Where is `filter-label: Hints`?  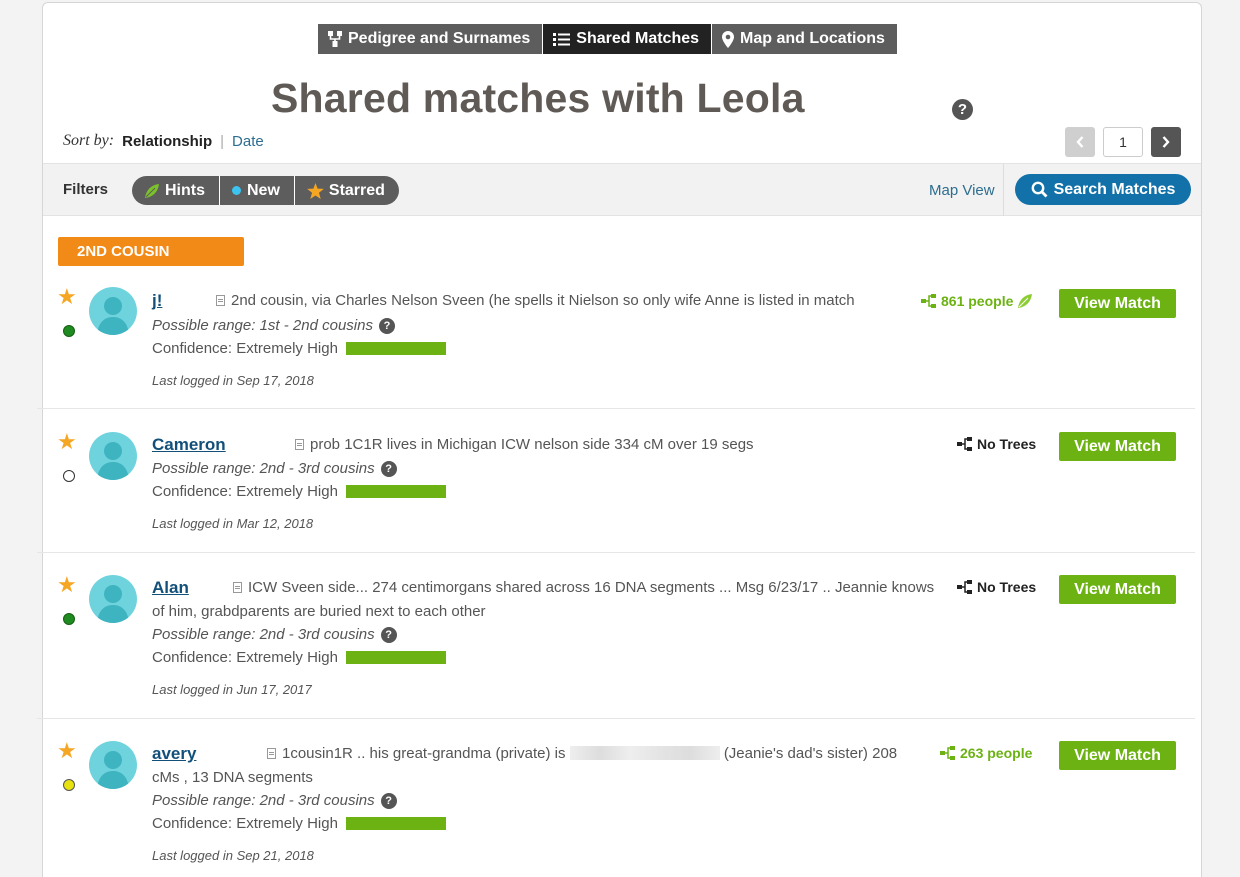 filter-label: Hints is located at coordinates (185, 190).